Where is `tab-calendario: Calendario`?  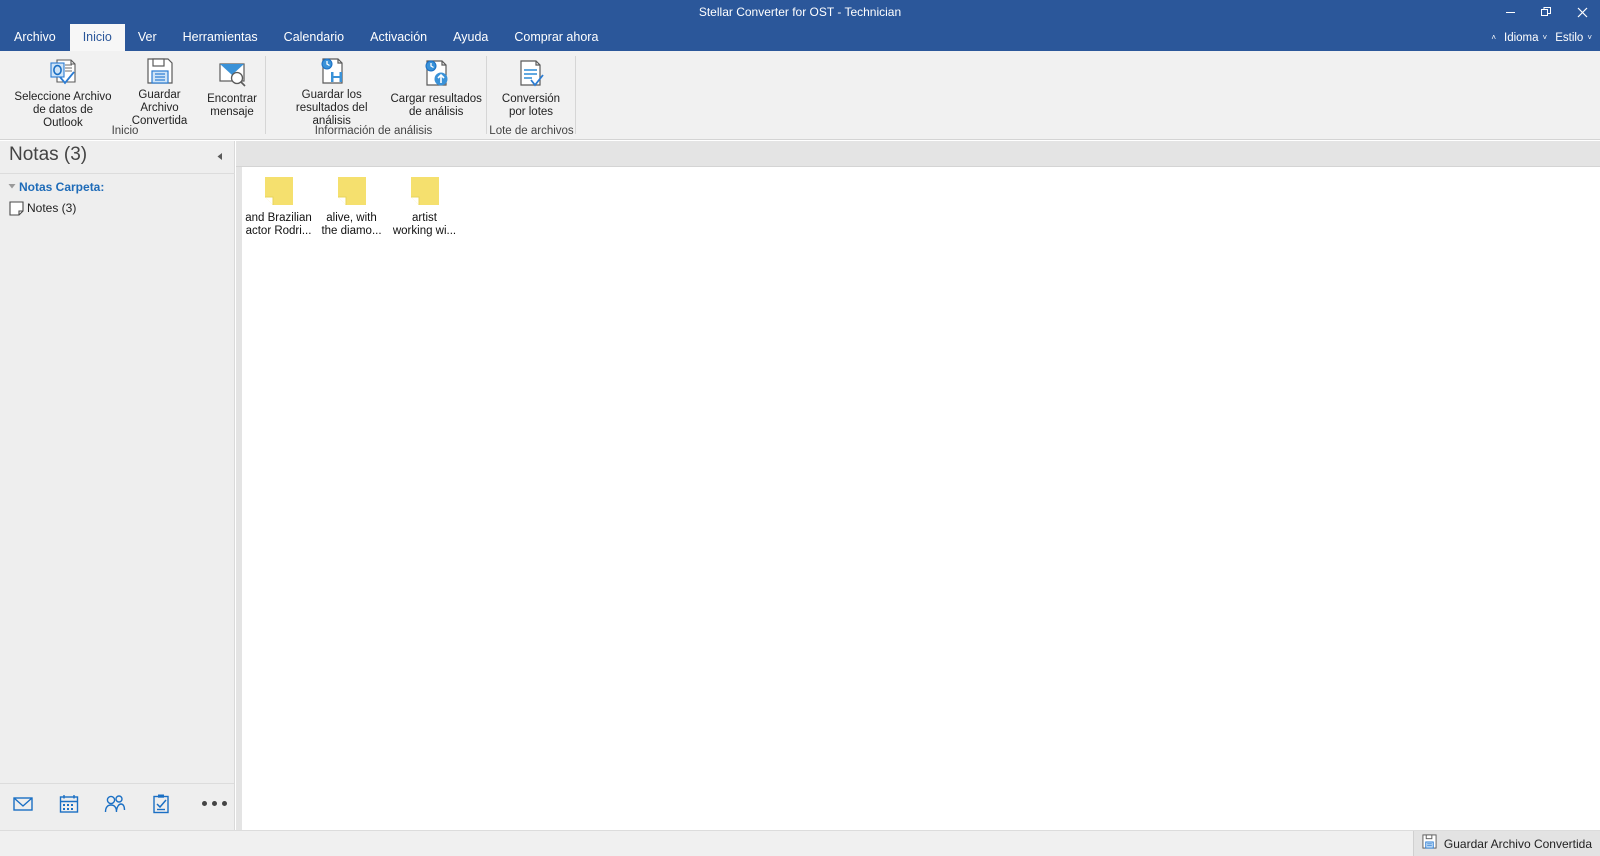
tab-calendario: Calendario is located at coordinates (314, 37).